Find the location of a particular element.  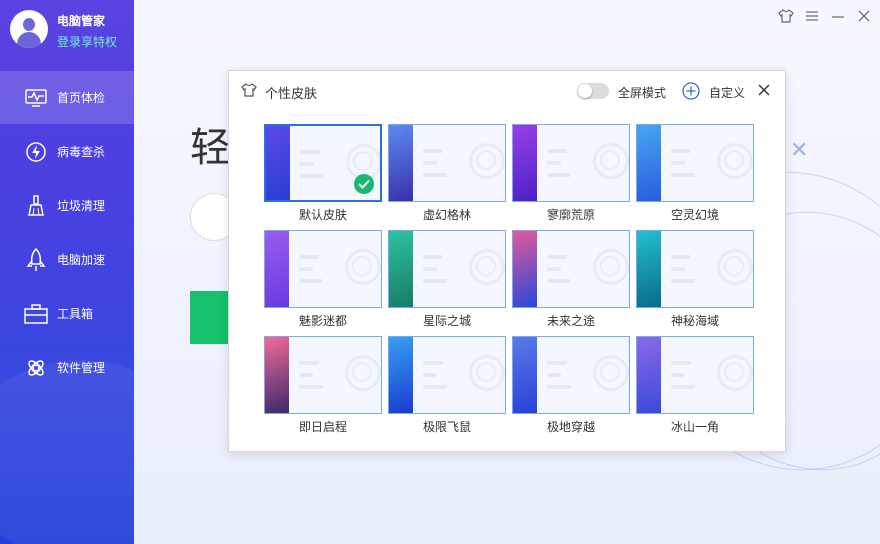

sidebar-item-software-manager: 软件管理 is located at coordinates (67, 367).